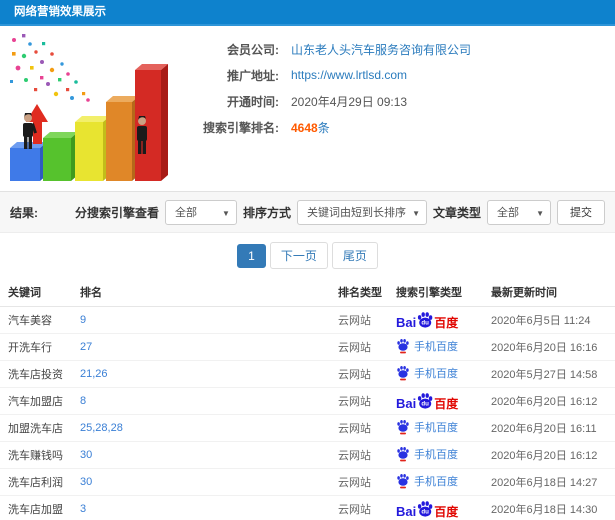 The image size is (615, 520). Describe the element at coordinates (553, 507) in the screenshot. I see `updated-cell: 2020年6月18日 14:30` at that location.